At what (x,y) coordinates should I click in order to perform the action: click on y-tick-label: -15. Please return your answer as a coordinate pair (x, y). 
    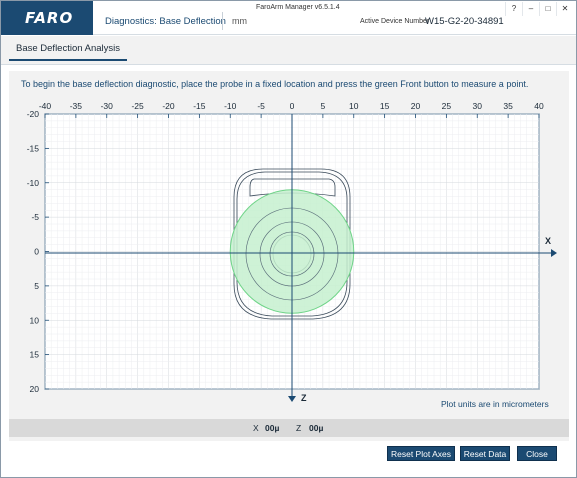
    Looking at the image, I should click on (33, 148).